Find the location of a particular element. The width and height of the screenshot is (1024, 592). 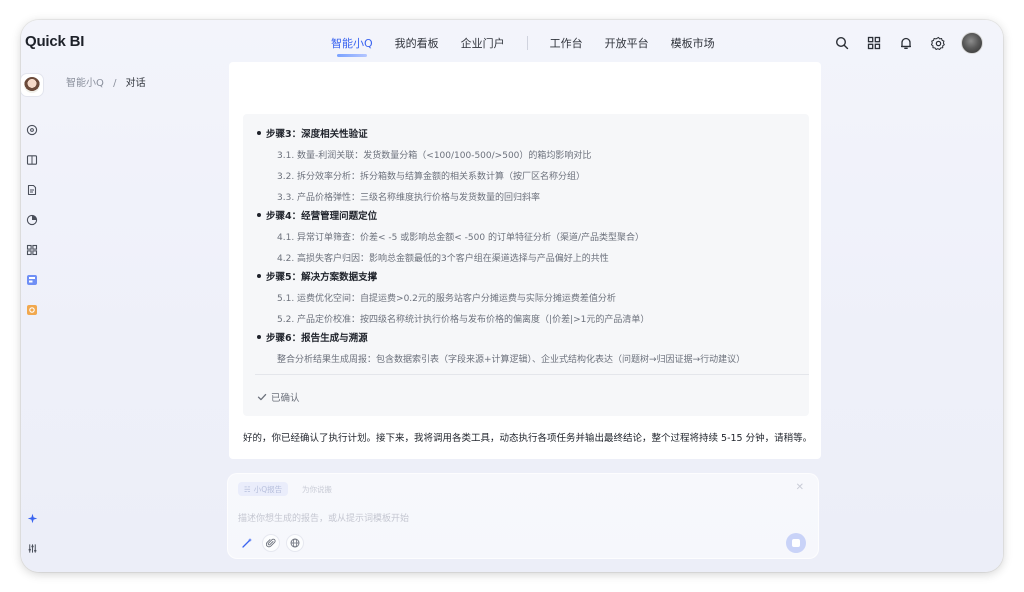

plan-step-title: 步骤6：报告生成与溯源 is located at coordinates (501, 337).